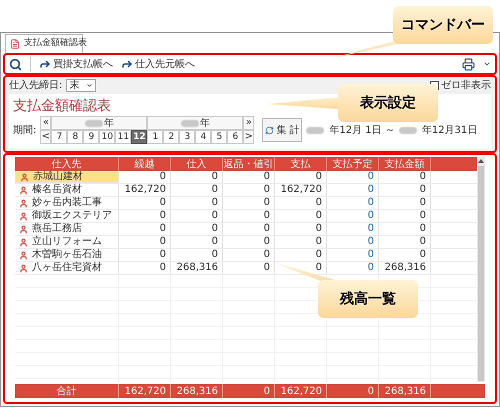 The height and width of the screenshot is (409, 500). Describe the element at coordinates (46, 123) in the screenshot. I see `previous-year-button: «` at that location.